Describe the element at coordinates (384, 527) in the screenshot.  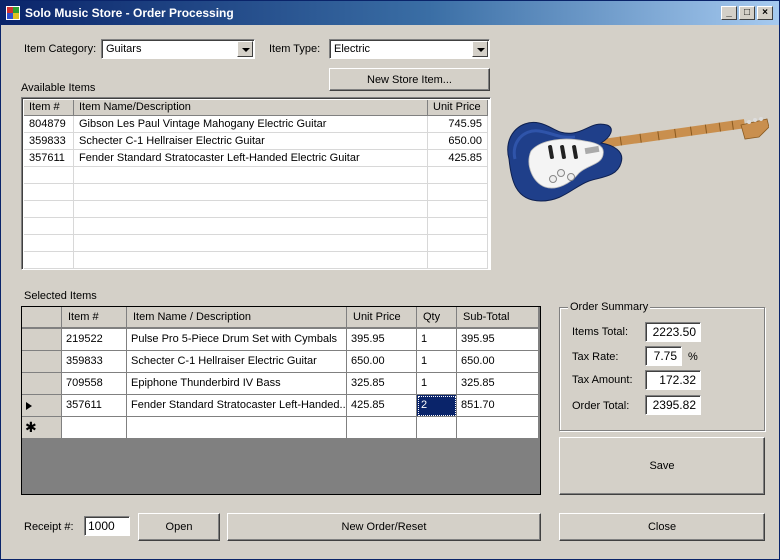
I see `new-order-reset-button: New Order/Reset` at that location.